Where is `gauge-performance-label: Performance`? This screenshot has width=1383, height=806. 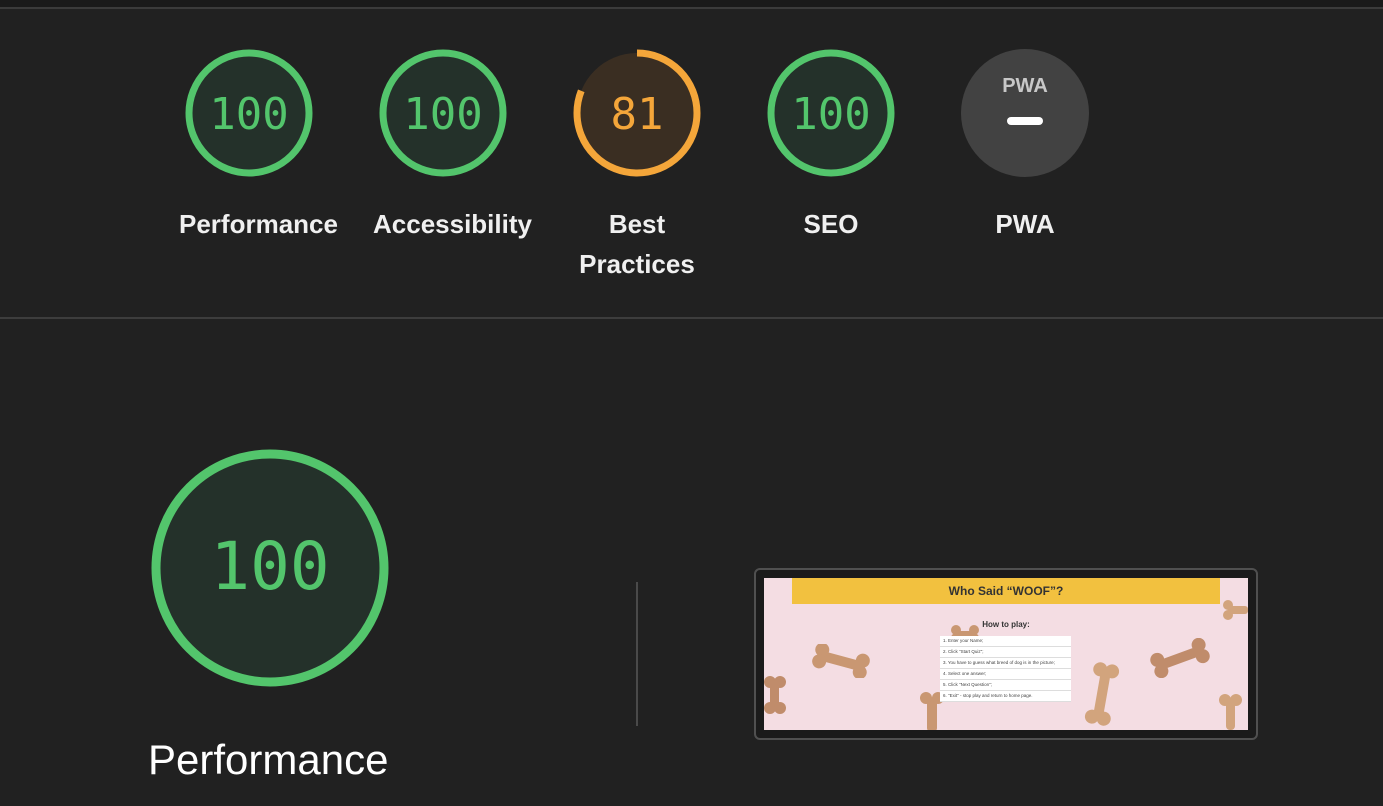
gauge-performance-label: Performance is located at coordinates (258, 224).